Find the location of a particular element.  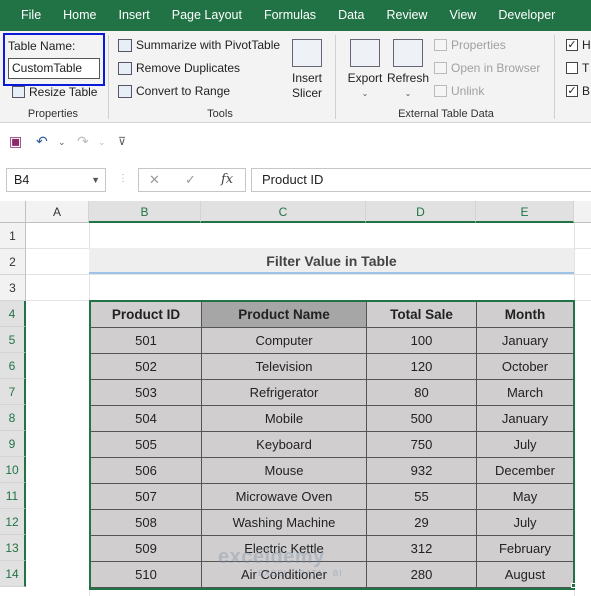

cell-product-name: Mobile is located at coordinates (284, 419).